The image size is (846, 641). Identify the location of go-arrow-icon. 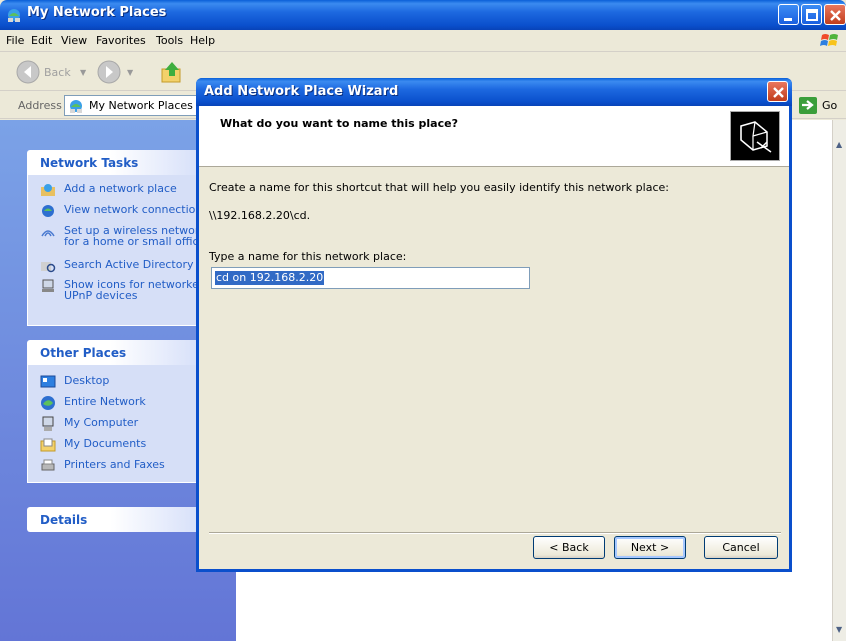
(808, 105).